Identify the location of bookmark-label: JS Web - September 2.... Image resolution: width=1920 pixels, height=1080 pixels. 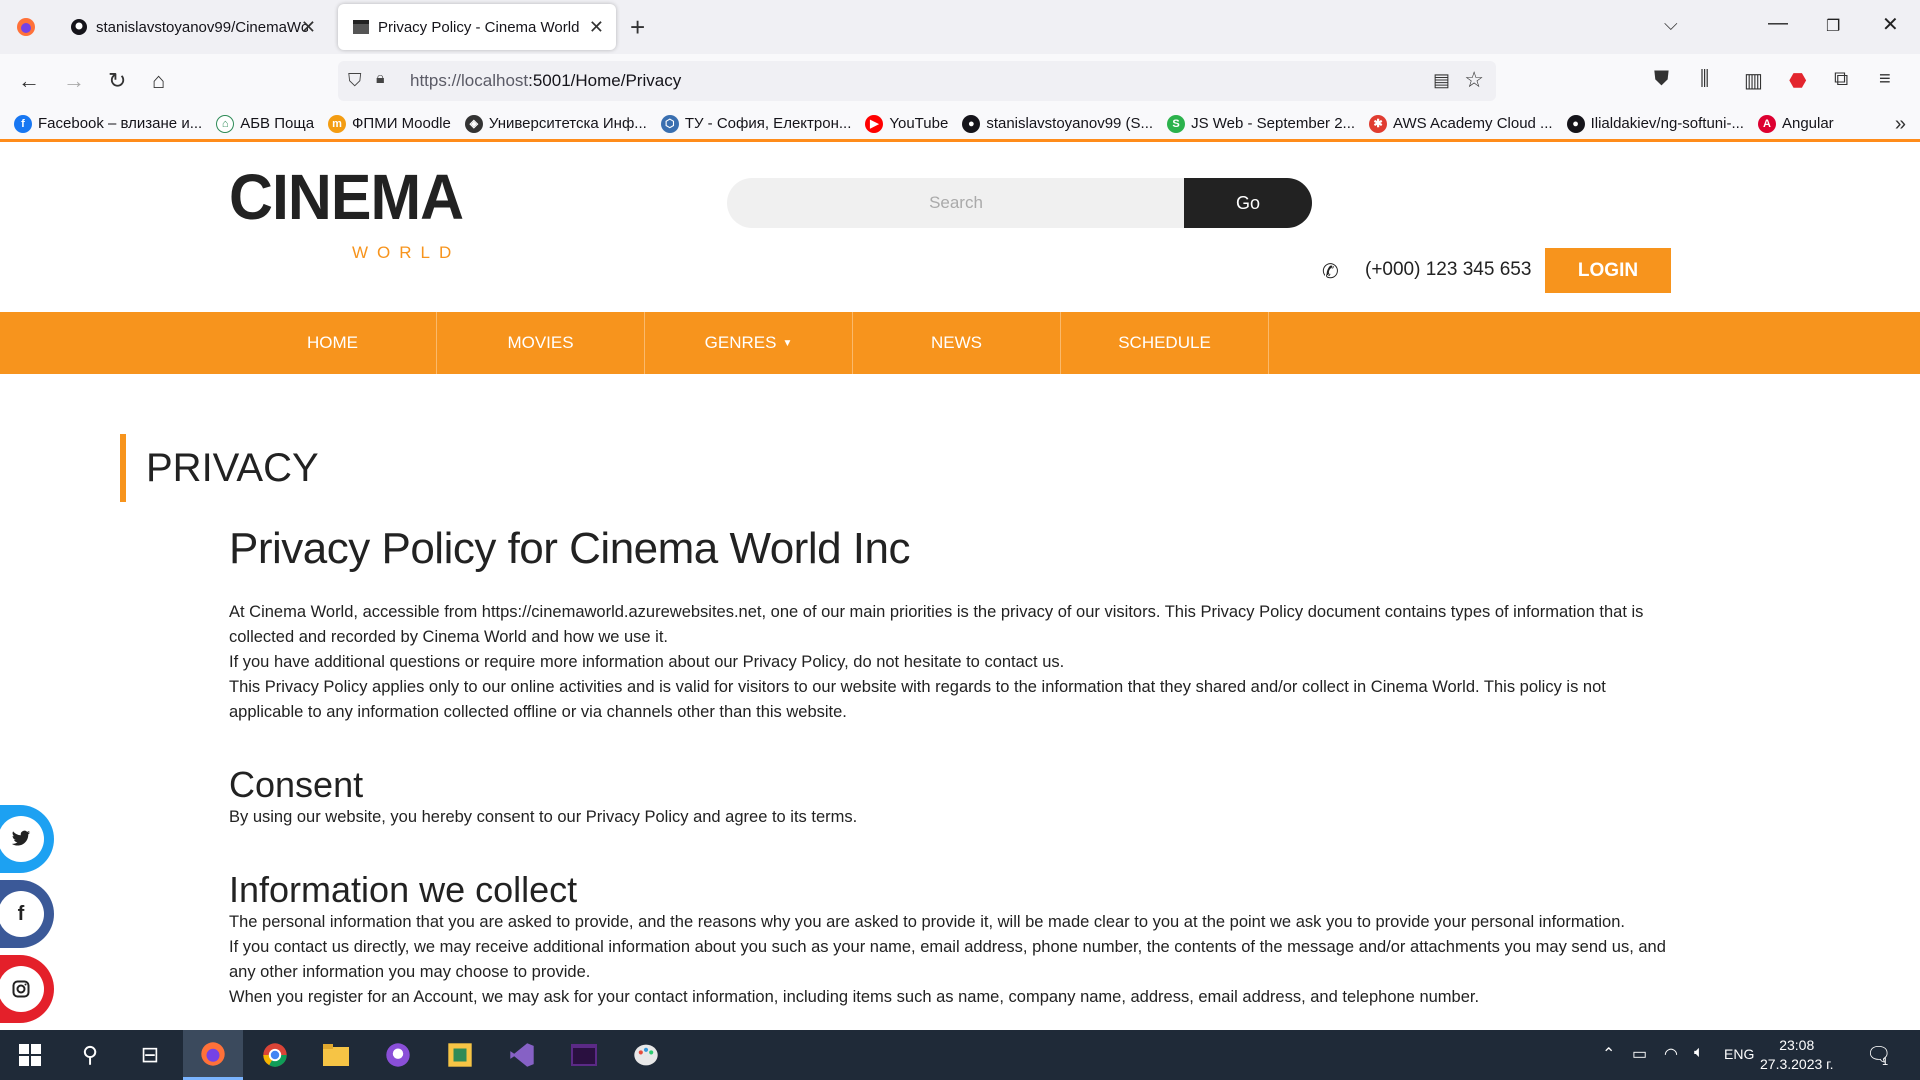
(1273, 123).